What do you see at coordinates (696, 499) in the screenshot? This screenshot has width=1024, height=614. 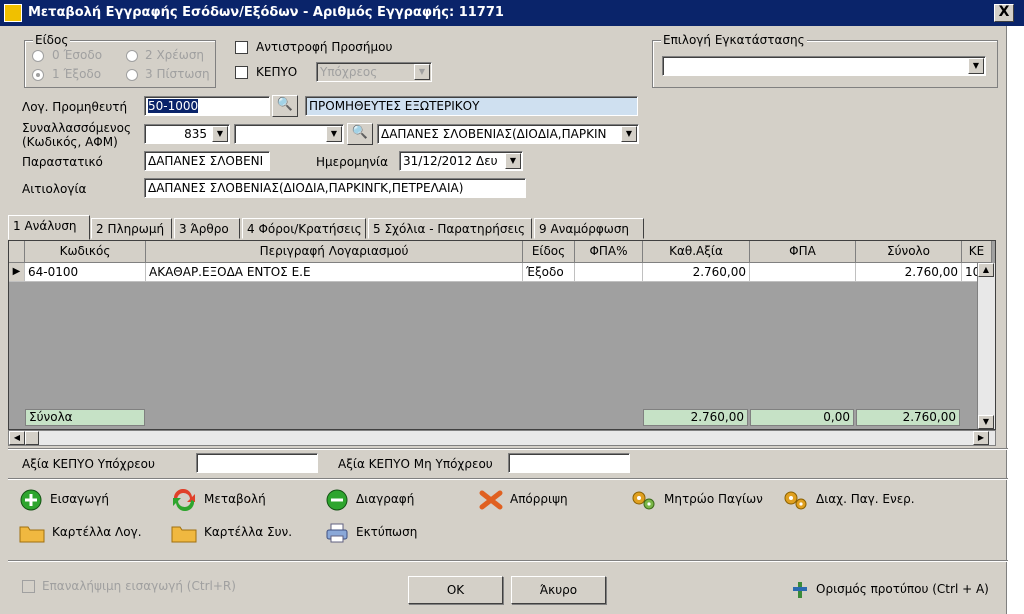 I see `asset-registry-button: Μητρώο Παγίων` at bounding box center [696, 499].